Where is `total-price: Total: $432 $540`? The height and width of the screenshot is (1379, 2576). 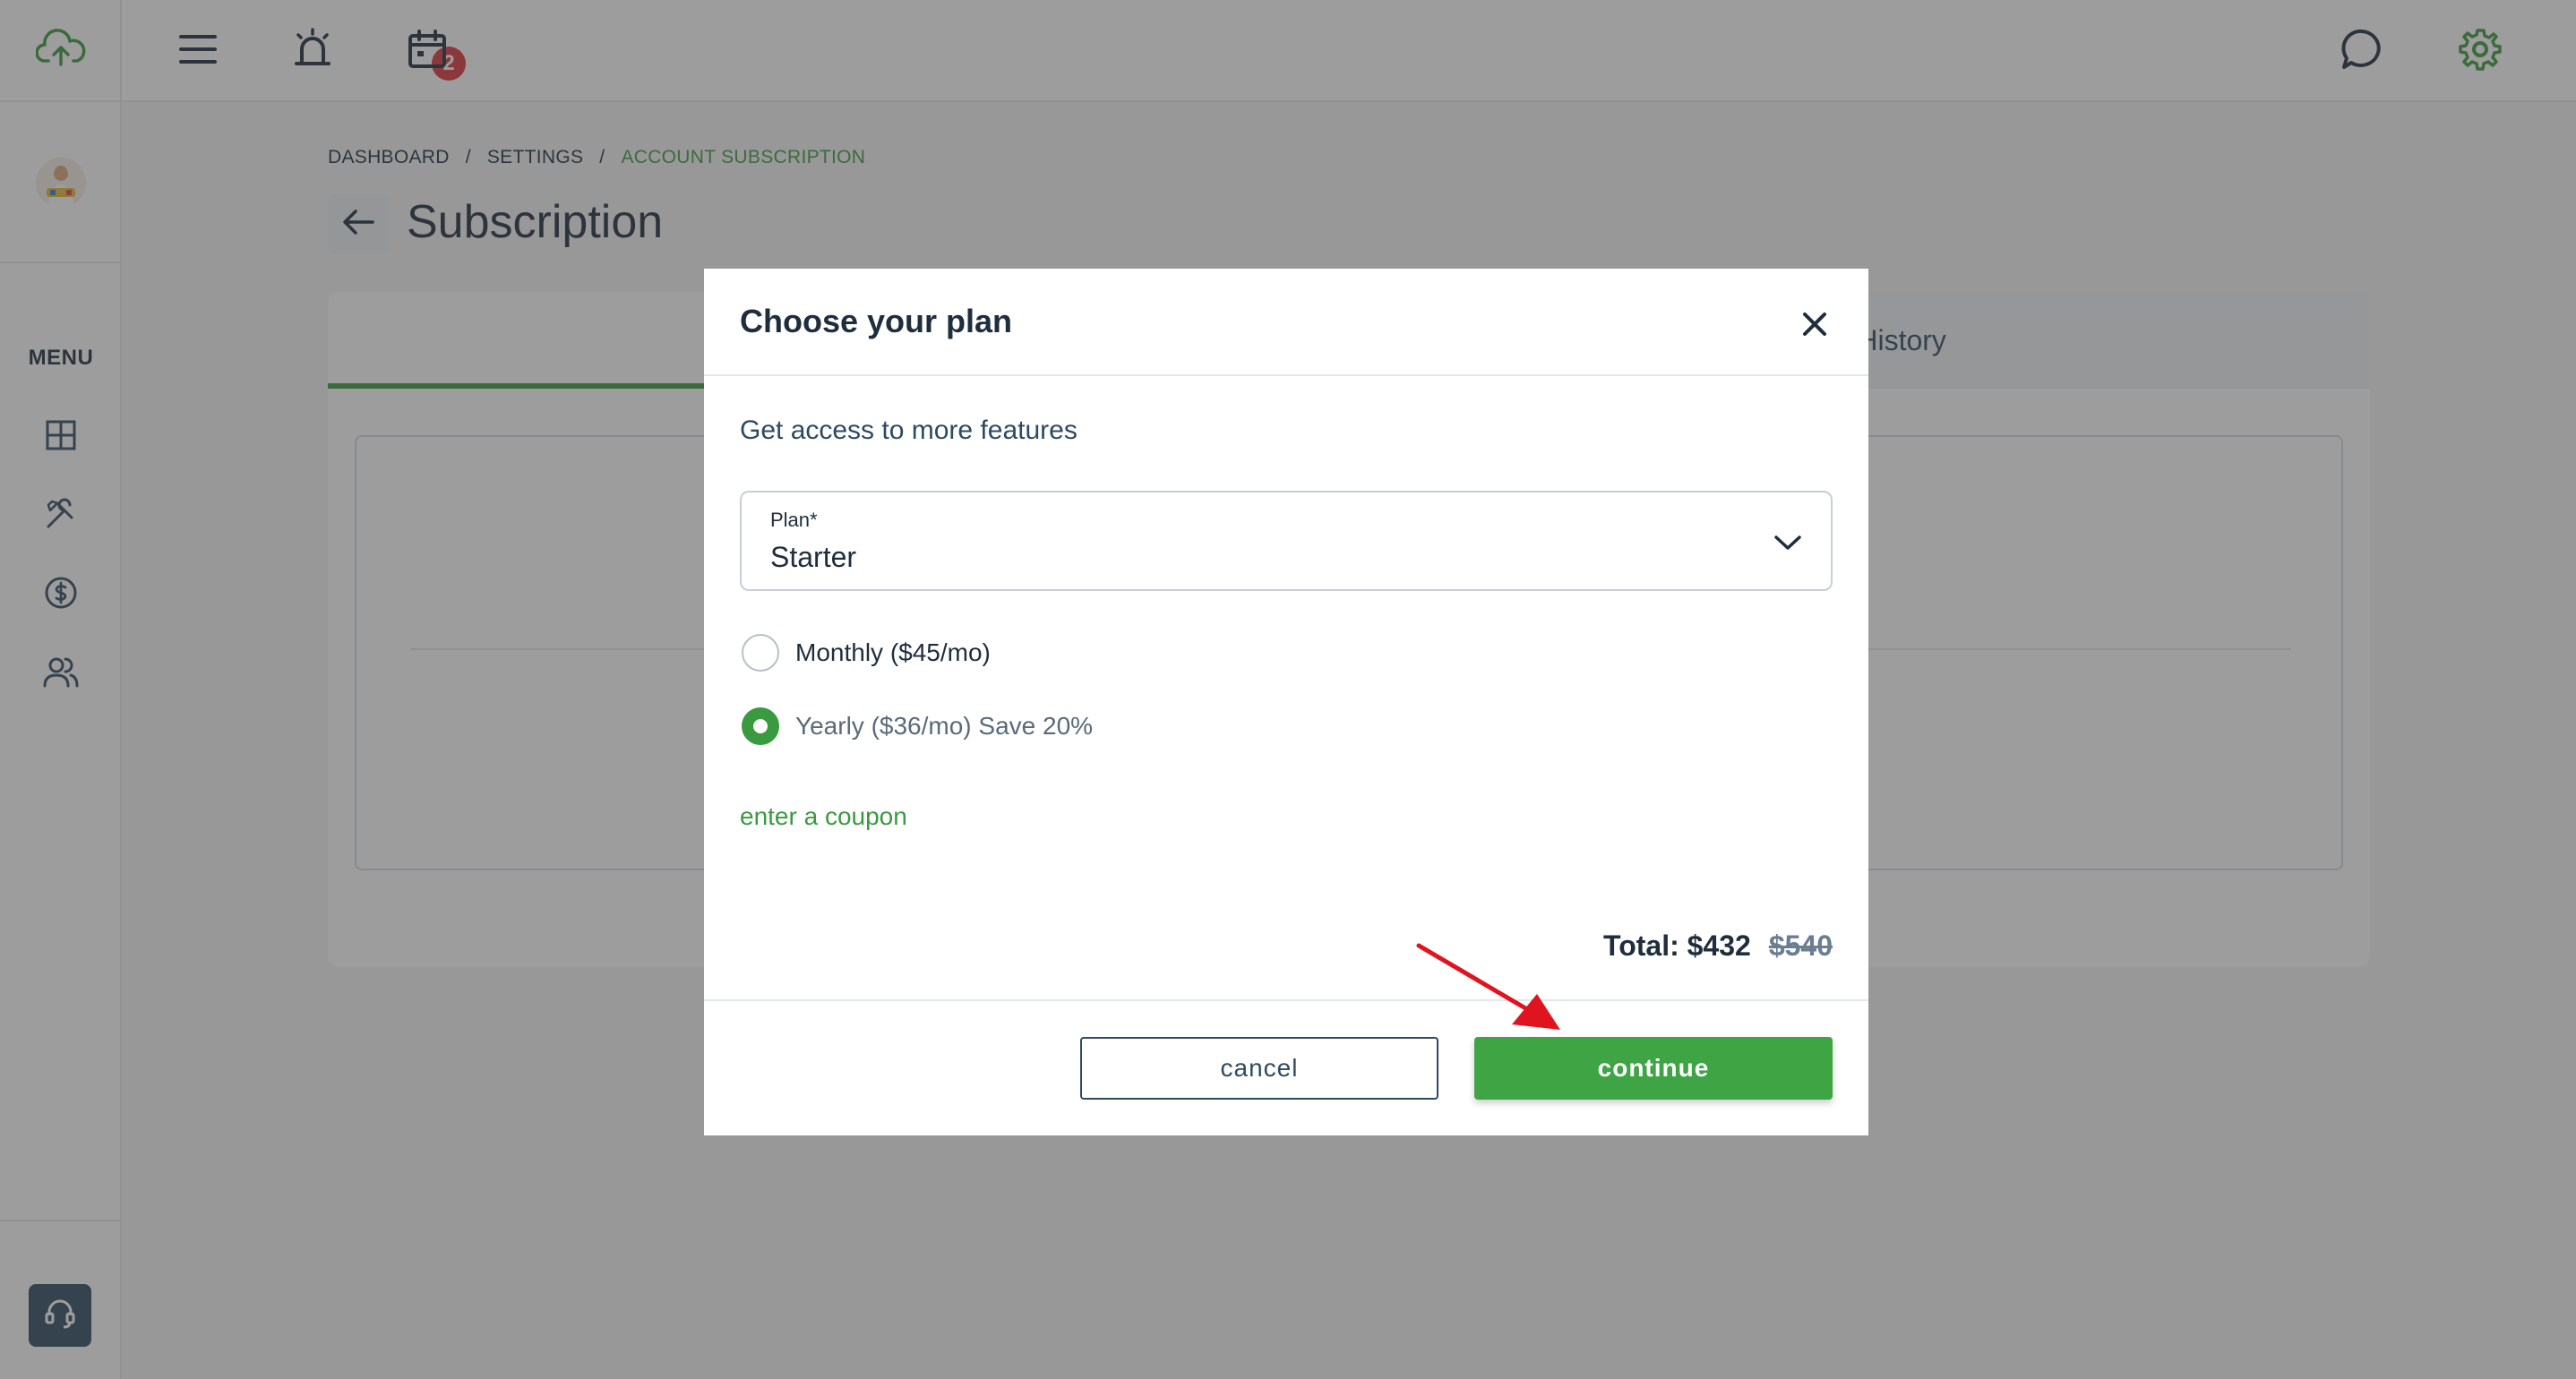 total-price: Total: $432 $540 is located at coordinates (1268, 946).